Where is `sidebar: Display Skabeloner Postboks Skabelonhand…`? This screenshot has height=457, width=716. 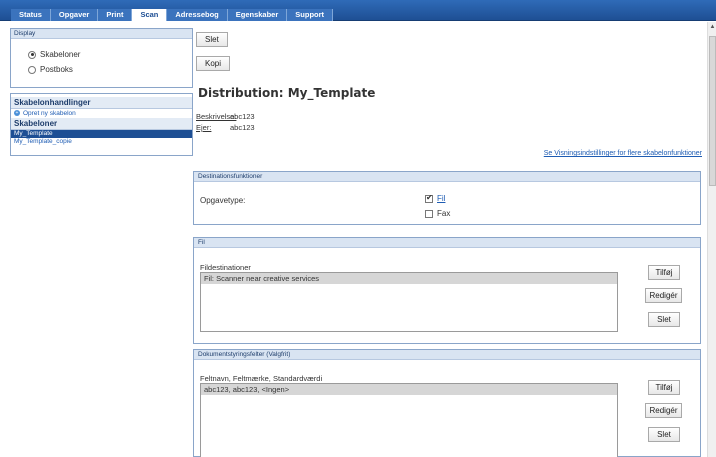 sidebar: Display Skabeloner Postboks Skabelonhand… is located at coordinates (101, 92).